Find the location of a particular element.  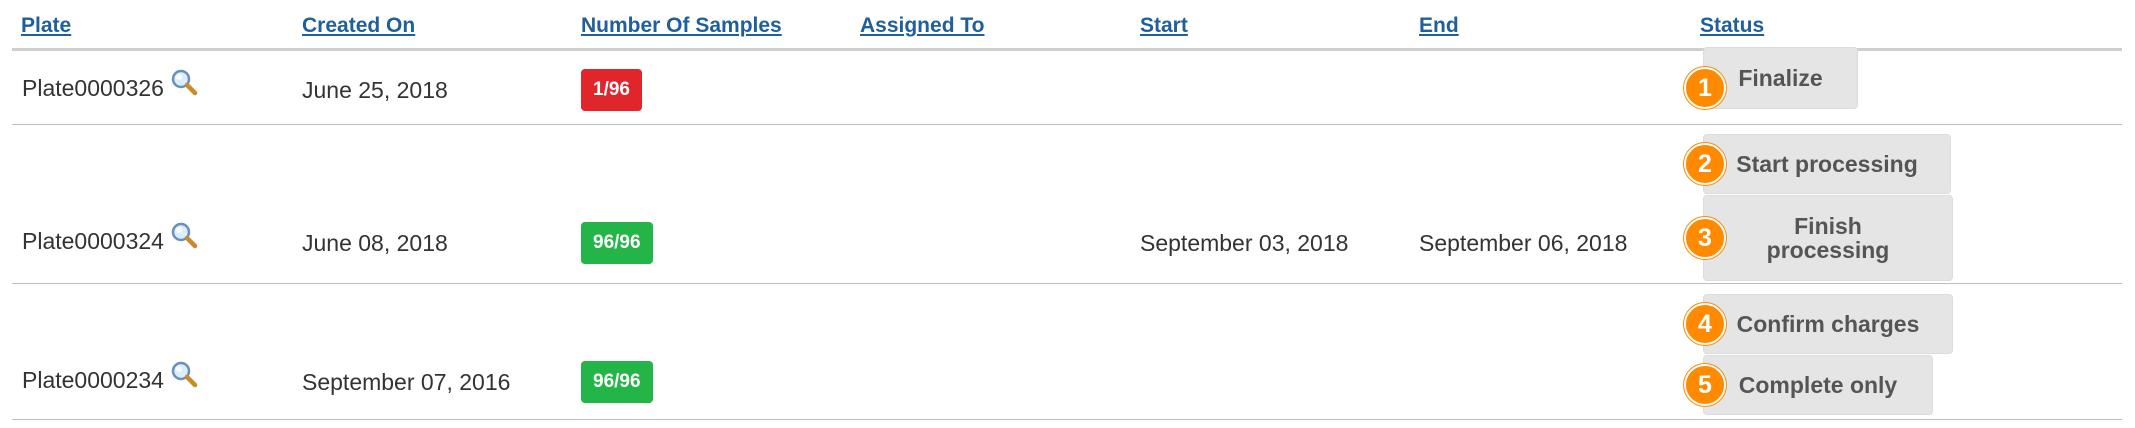

step-marker-1: 1 is located at coordinates (1705, 88).